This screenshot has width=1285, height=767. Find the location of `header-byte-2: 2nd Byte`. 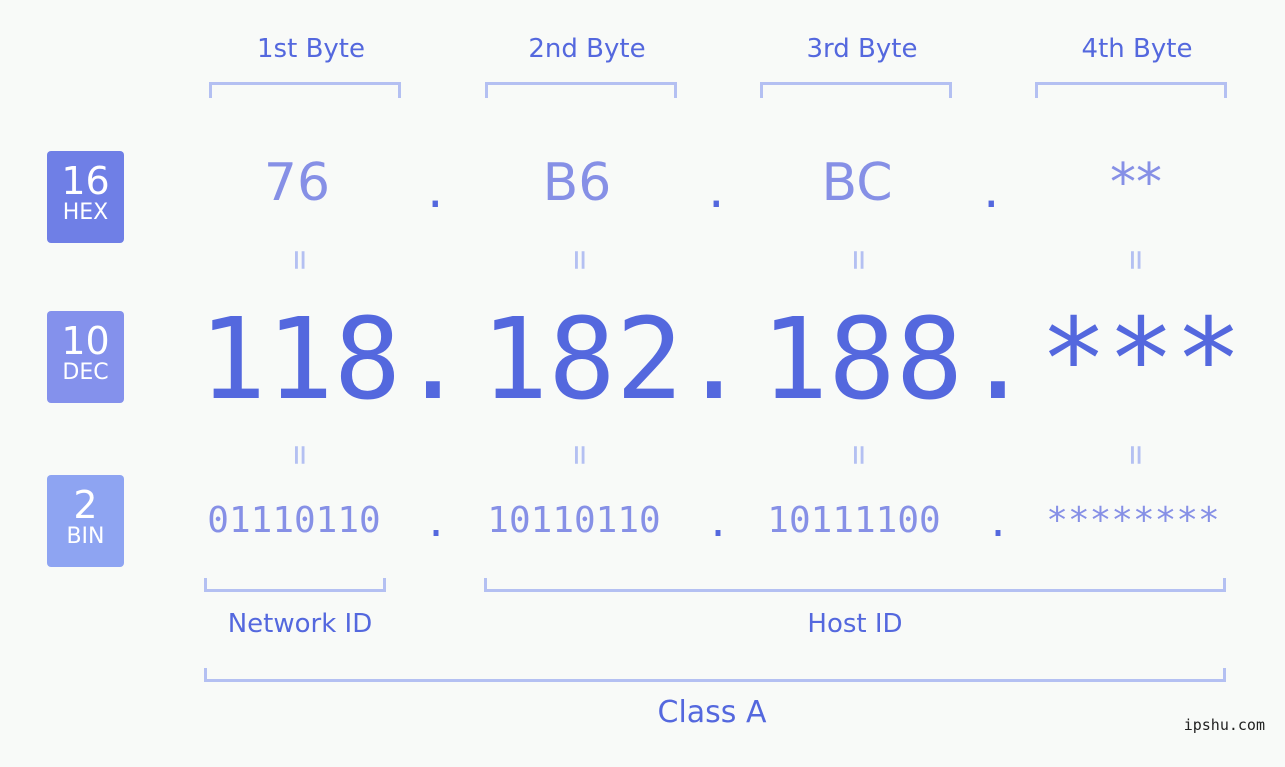

header-byte-2: 2nd Byte is located at coordinates (587, 49).